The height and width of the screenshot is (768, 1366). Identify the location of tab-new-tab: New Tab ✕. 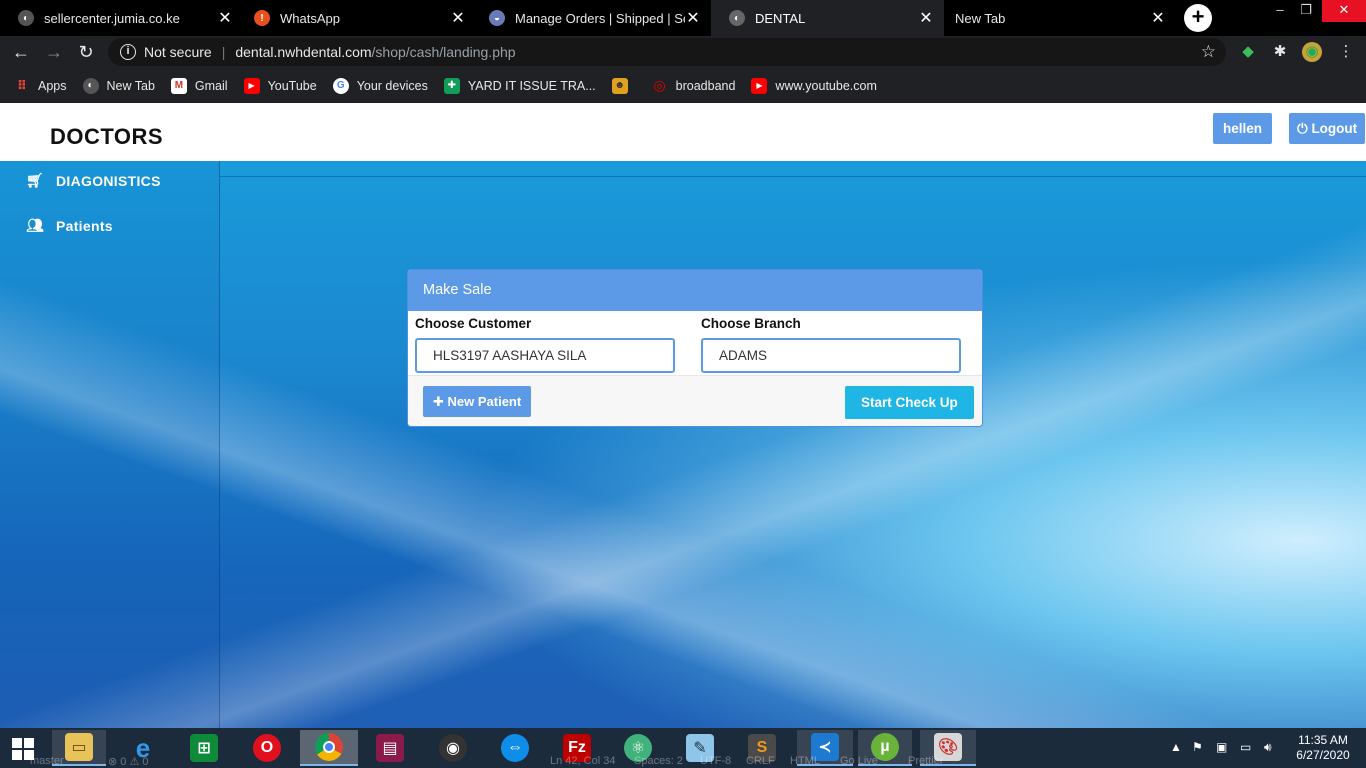
(1060, 18).